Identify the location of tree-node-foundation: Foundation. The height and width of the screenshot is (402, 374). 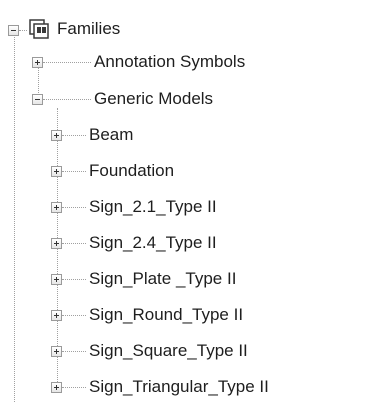
(131, 171).